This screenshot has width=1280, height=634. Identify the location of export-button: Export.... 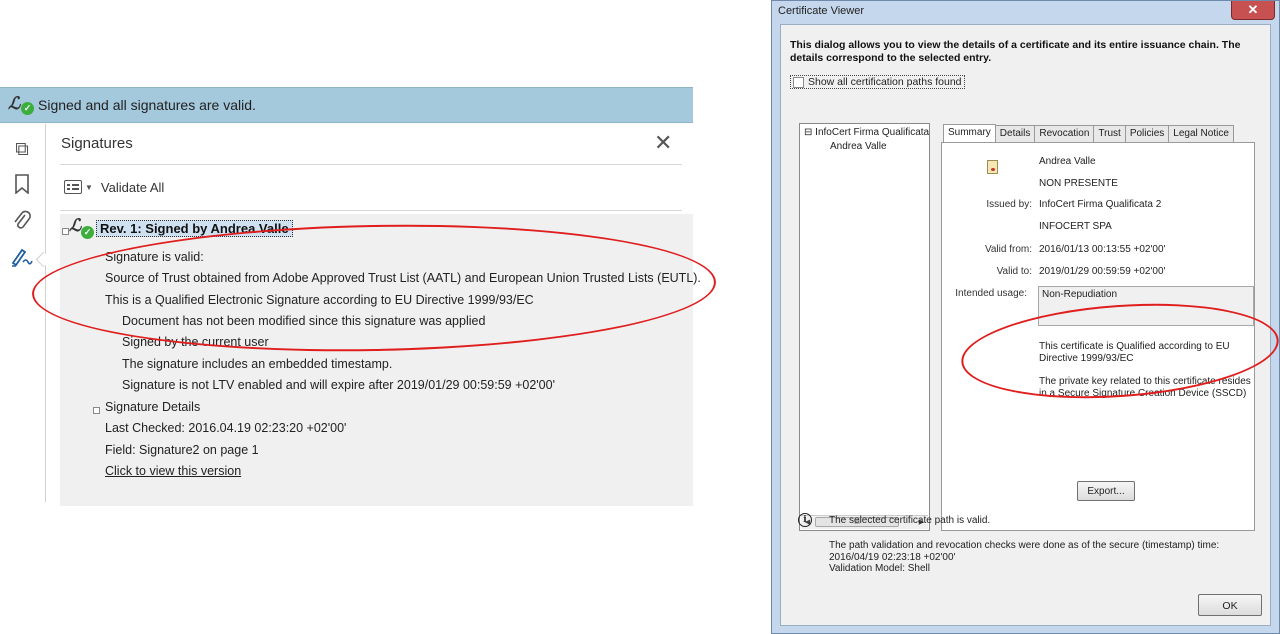
(1106, 491).